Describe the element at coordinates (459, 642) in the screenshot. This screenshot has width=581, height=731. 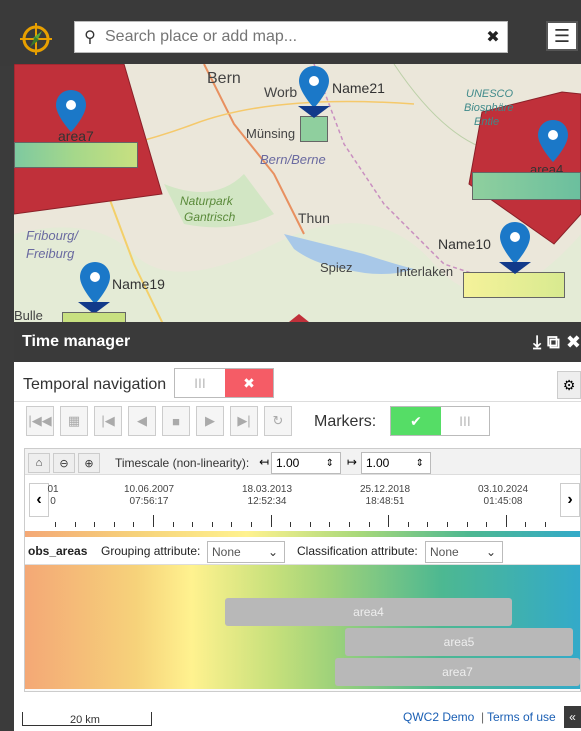
I see `timeline-event-area5: area5` at that location.